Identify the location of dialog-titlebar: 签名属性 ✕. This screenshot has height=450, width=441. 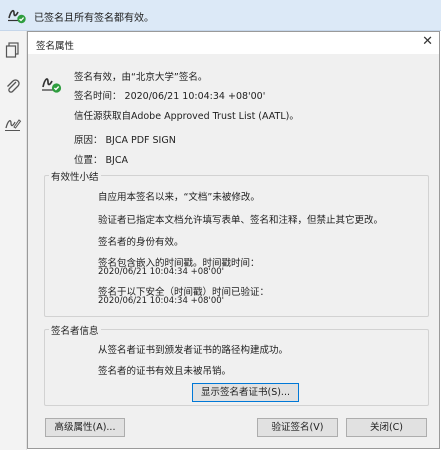
(233, 43).